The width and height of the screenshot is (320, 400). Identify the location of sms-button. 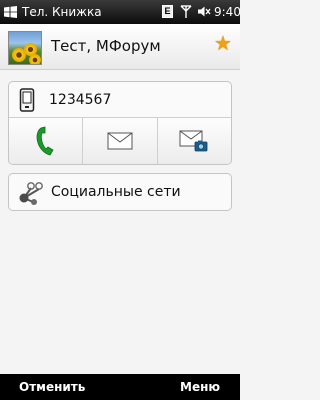
(120, 141).